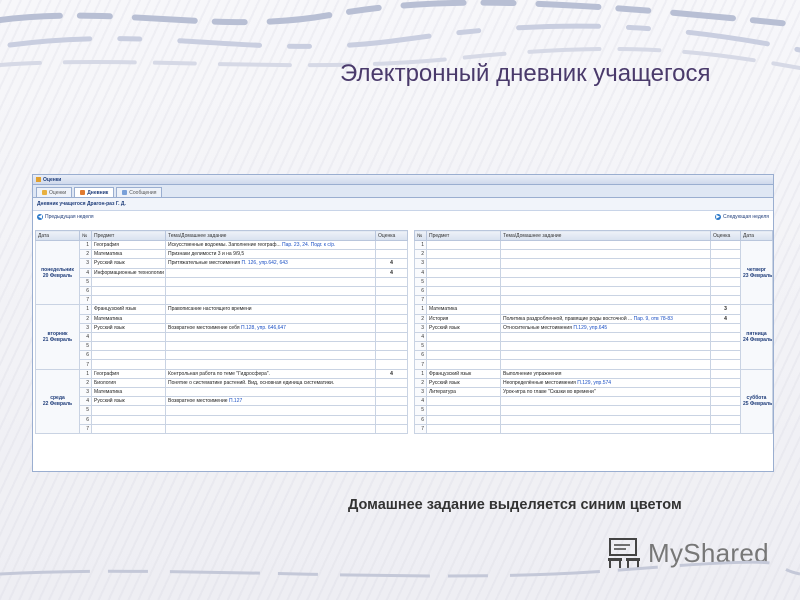 This screenshot has width=800, height=600. What do you see at coordinates (235, 401) in the screenshot?
I see `homework-link: П.127` at bounding box center [235, 401].